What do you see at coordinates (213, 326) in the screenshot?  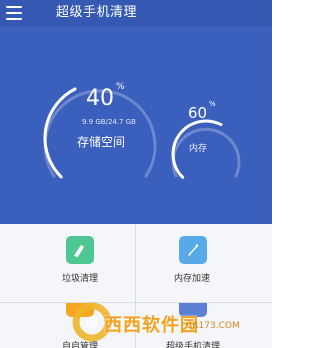 I see `watermark-site: CR173.COM` at bounding box center [213, 326].